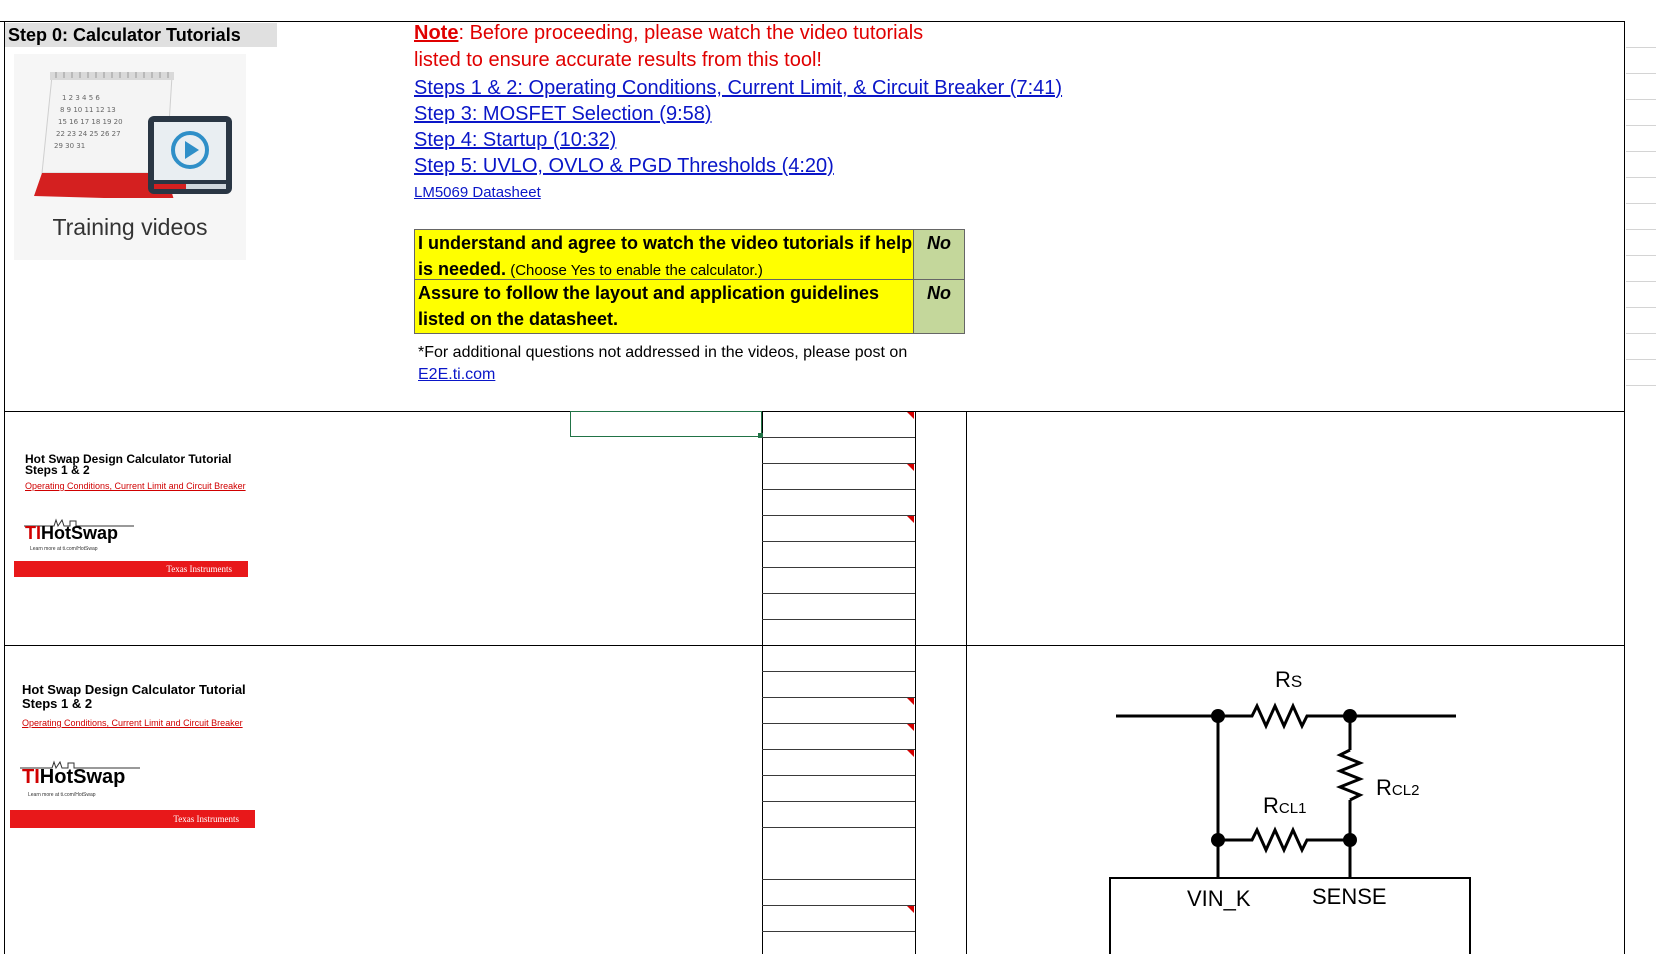 Image resolution: width=1656 pixels, height=954 pixels. Describe the element at coordinates (915, 682) in the screenshot. I see `table-col-right` at that location.